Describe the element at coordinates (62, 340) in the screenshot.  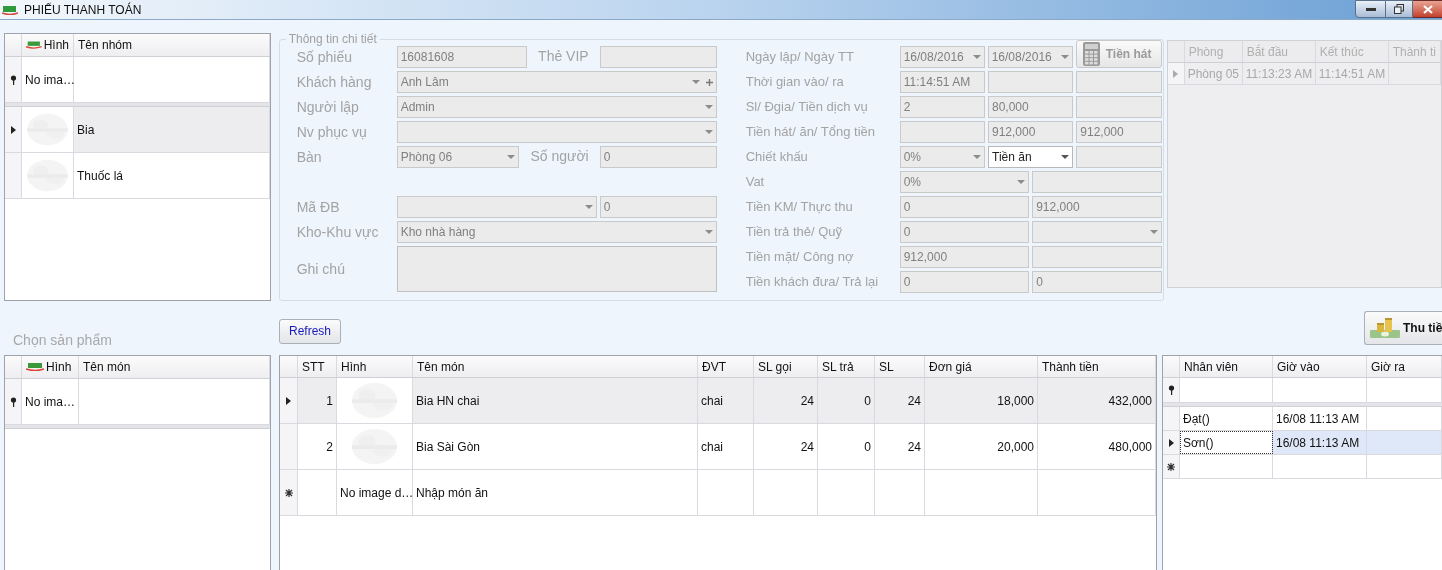
I see `section-title: Chọn sản phẩm` at that location.